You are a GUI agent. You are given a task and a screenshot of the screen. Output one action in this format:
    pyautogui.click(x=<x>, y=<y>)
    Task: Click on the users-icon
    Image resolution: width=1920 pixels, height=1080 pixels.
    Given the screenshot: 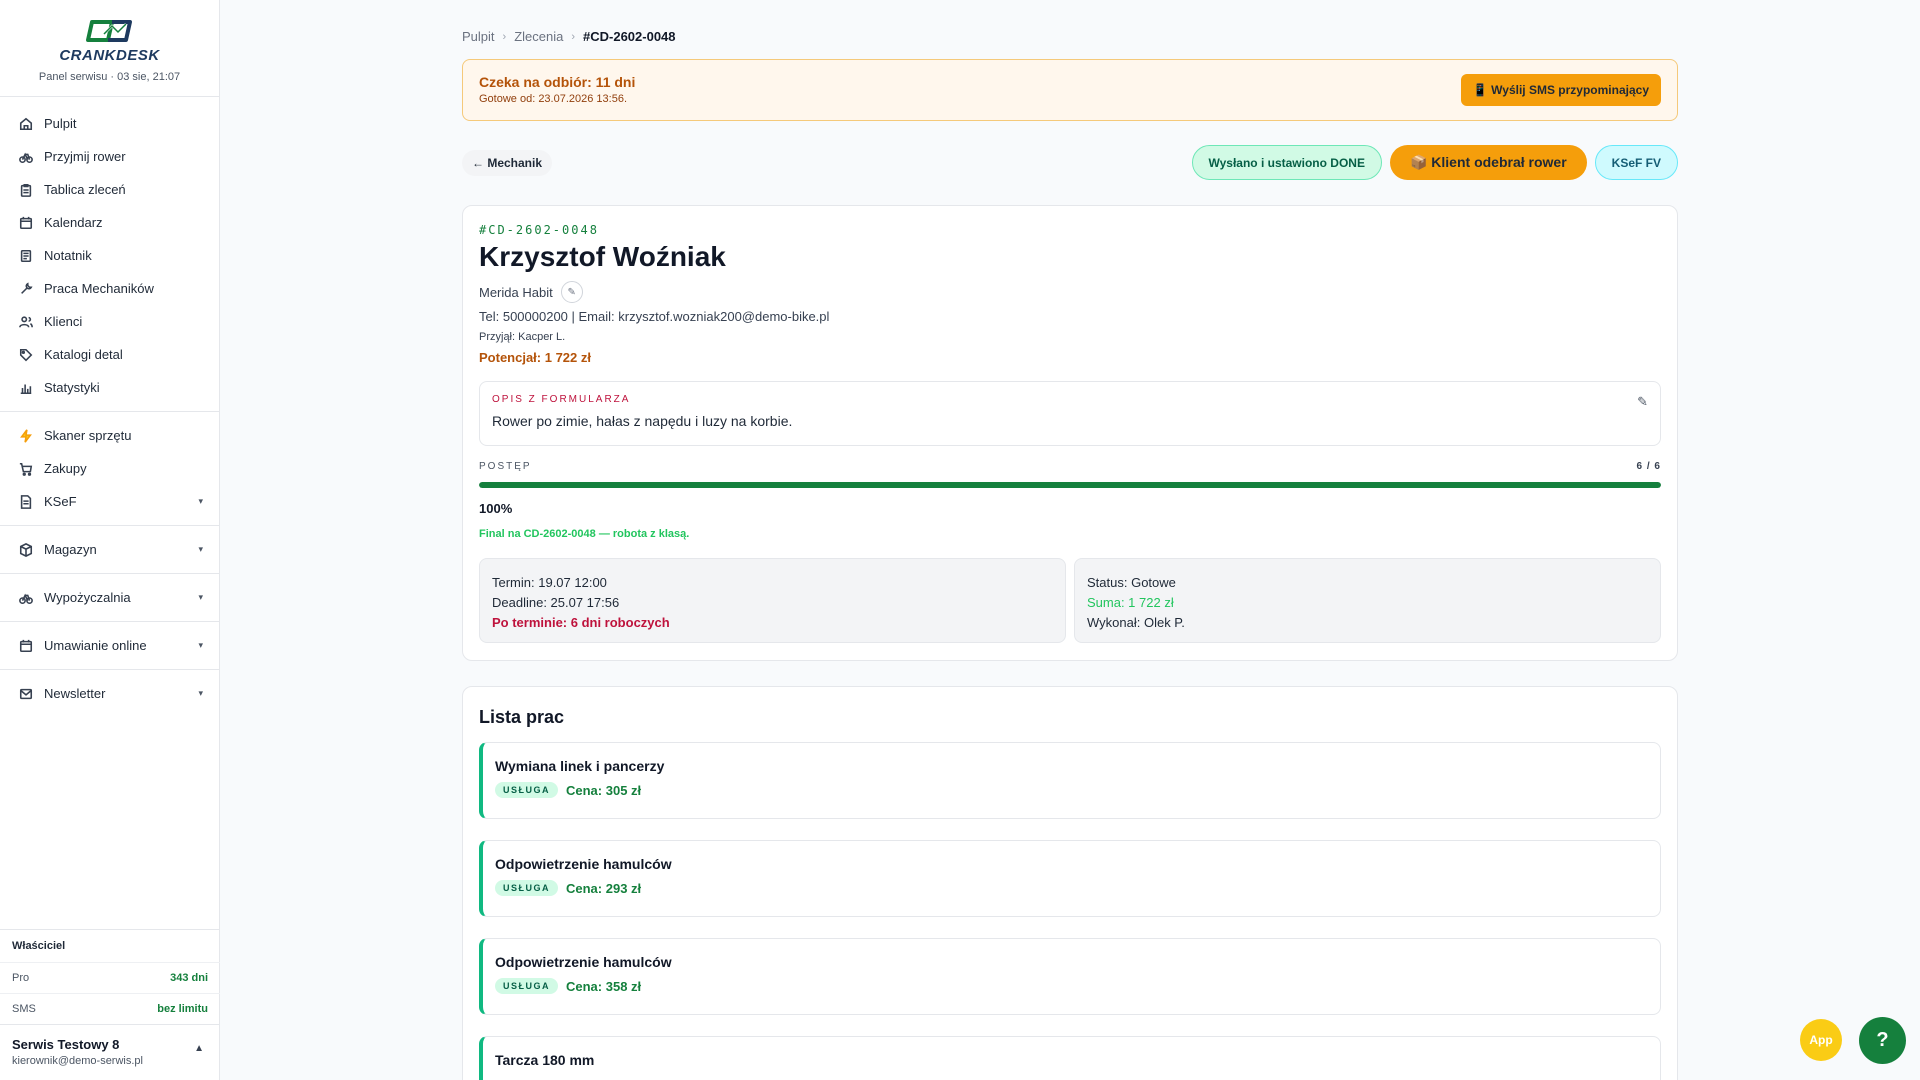 What is the action you would take?
    pyautogui.click(x=26, y=322)
    